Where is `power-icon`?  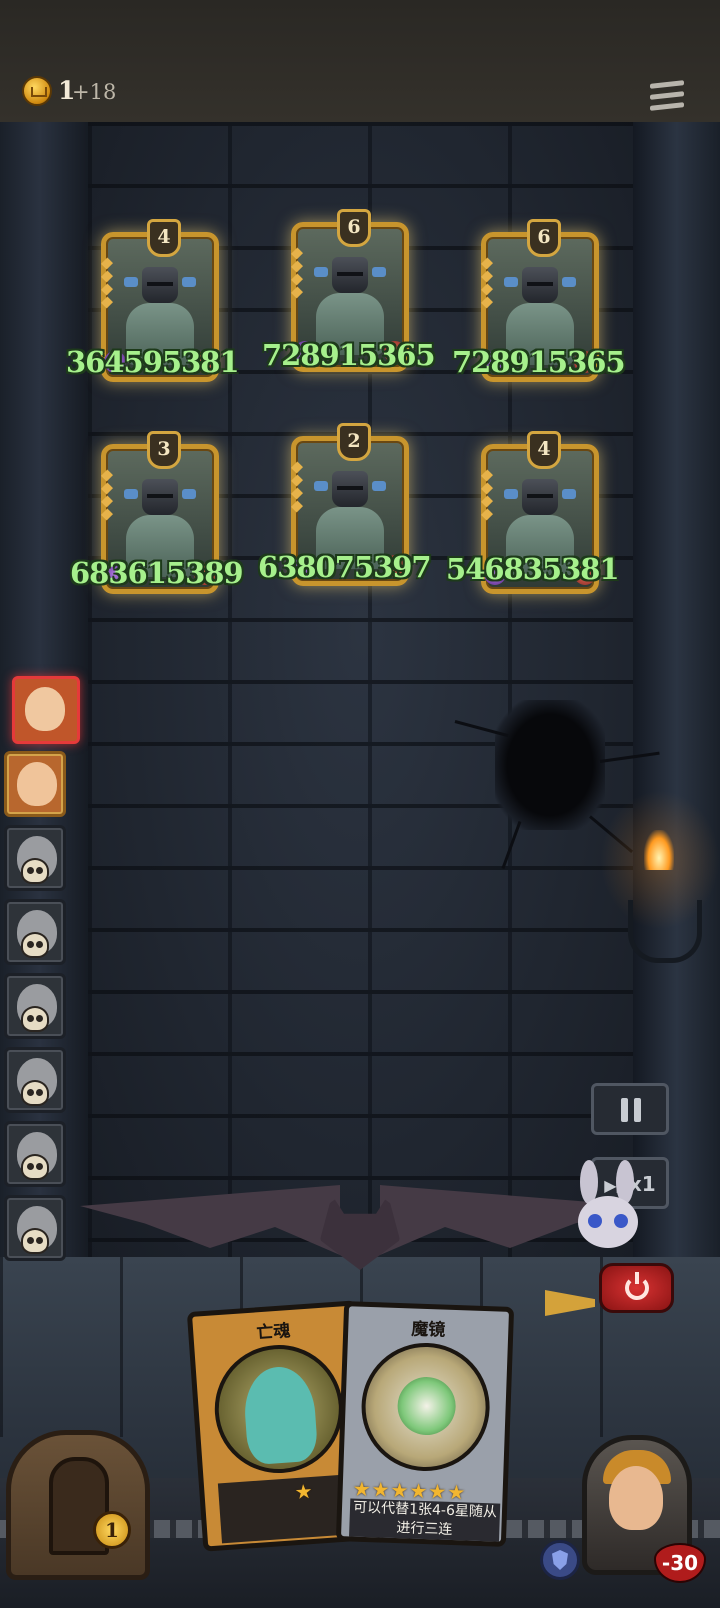
power-icon is located at coordinates (637, 1286).